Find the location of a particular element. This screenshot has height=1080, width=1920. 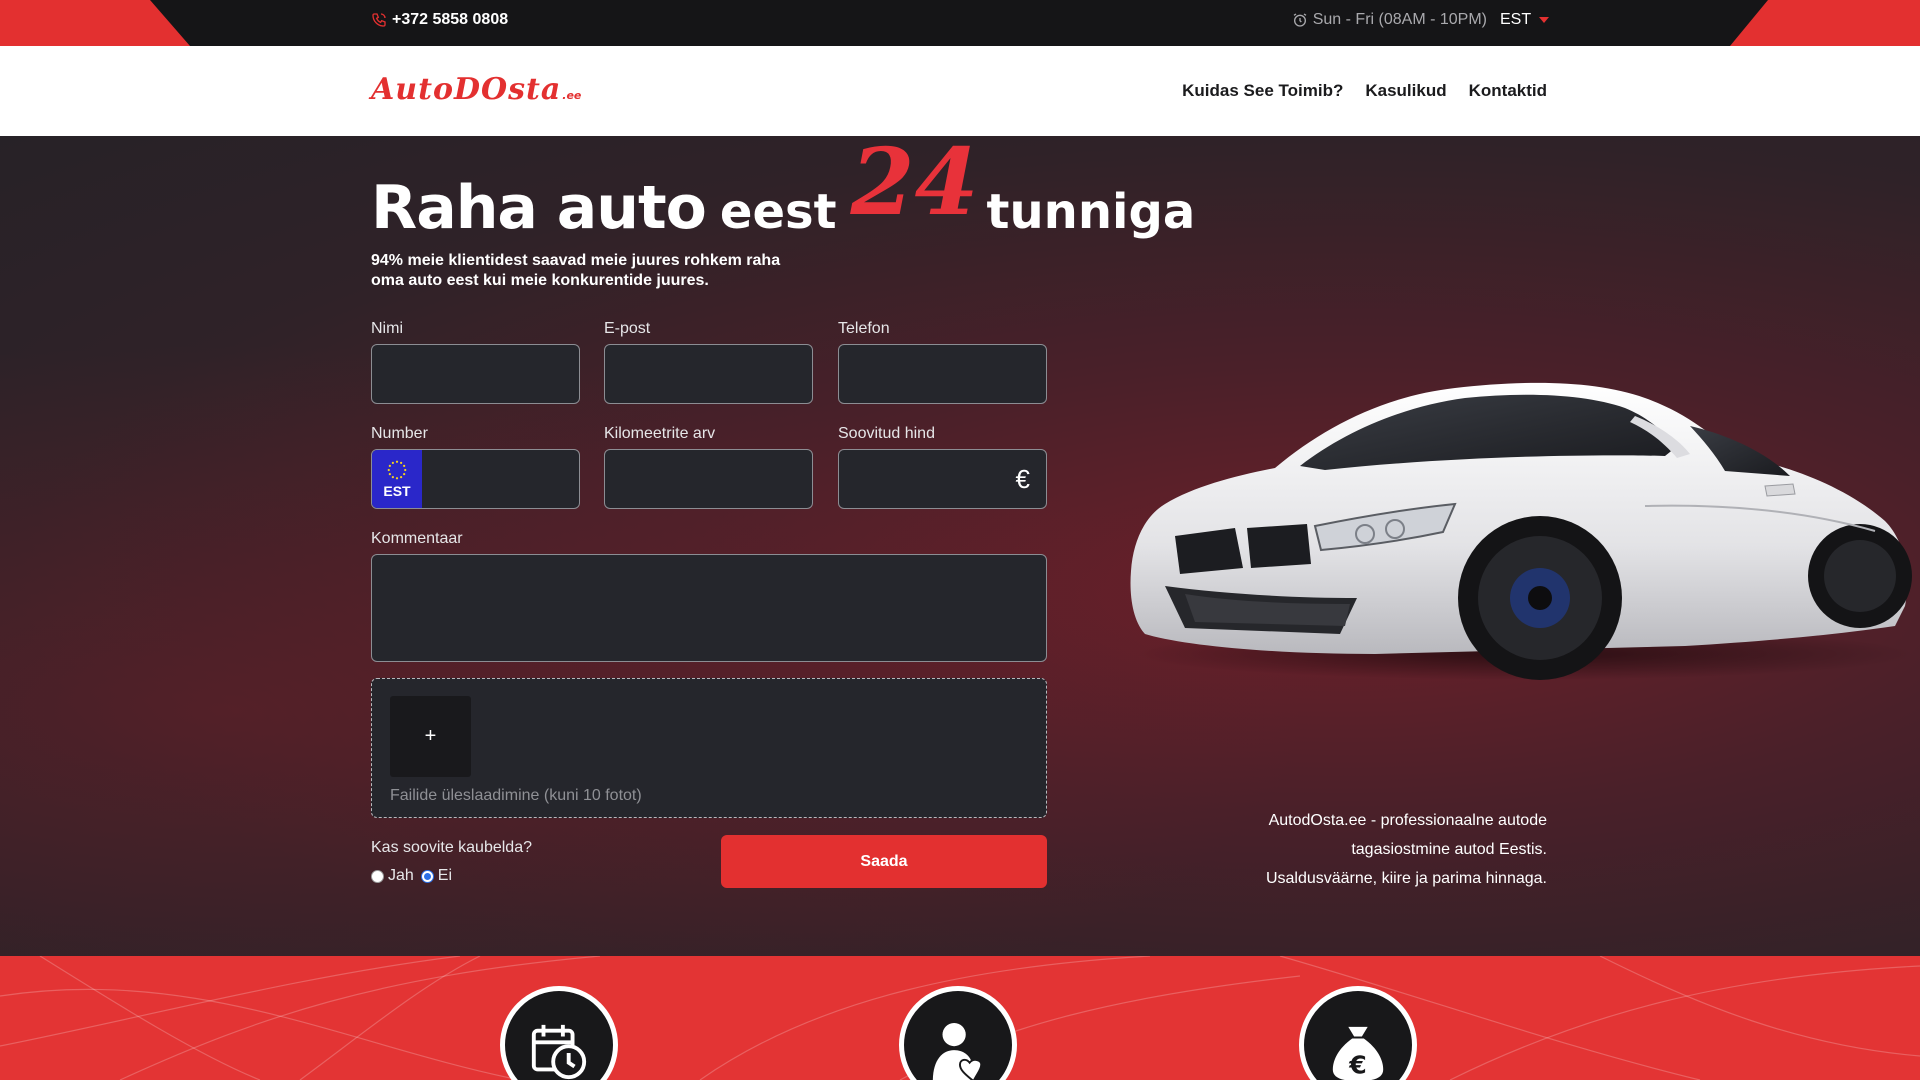

file-upload-dropzone: + Failide üleslaadimine (kuni 10 fotot) is located at coordinates (709, 748).